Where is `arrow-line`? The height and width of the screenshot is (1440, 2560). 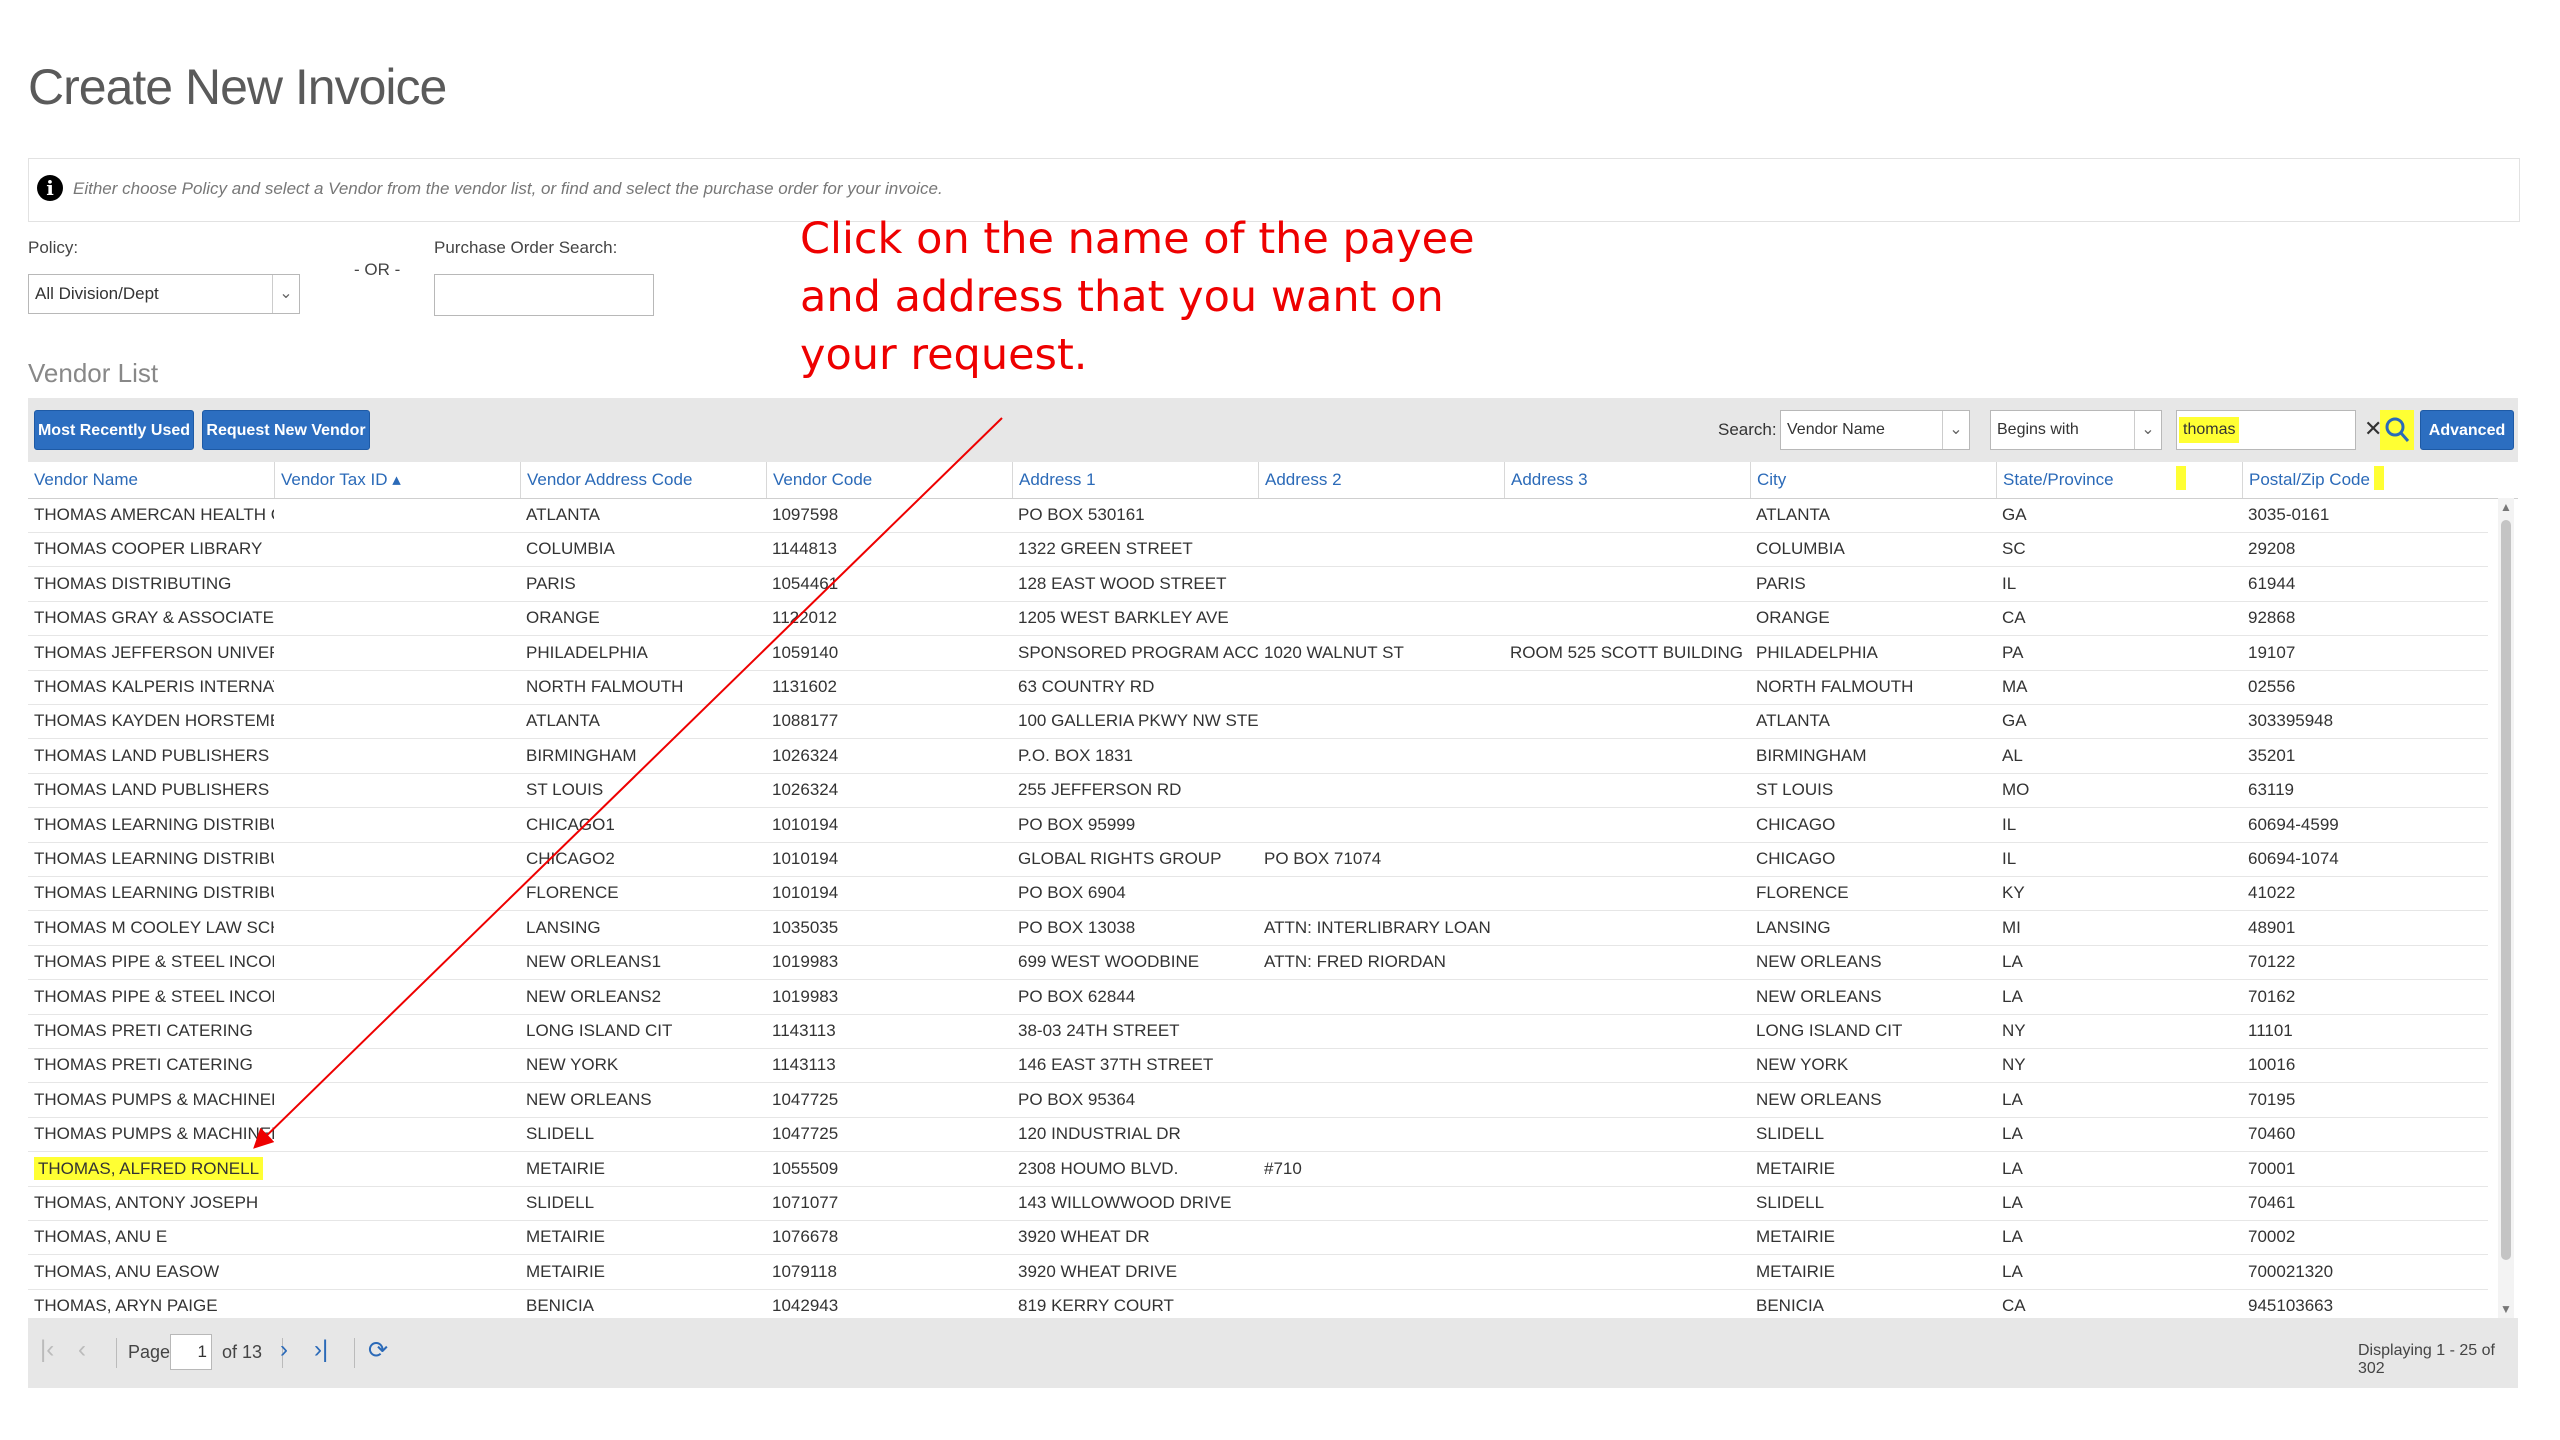 arrow-line is located at coordinates (628, 783).